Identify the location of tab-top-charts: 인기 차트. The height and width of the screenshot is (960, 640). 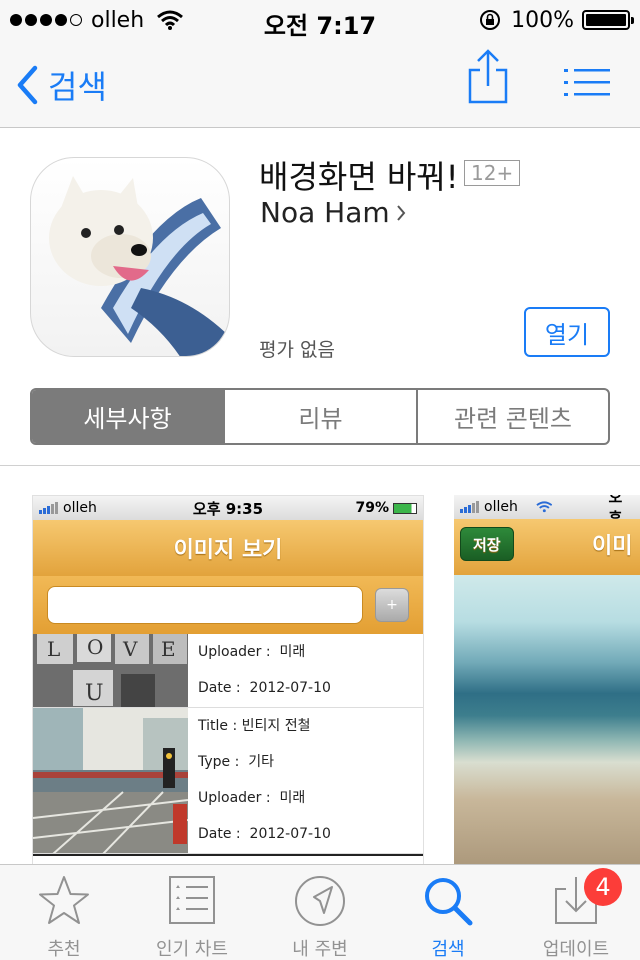
(192, 912).